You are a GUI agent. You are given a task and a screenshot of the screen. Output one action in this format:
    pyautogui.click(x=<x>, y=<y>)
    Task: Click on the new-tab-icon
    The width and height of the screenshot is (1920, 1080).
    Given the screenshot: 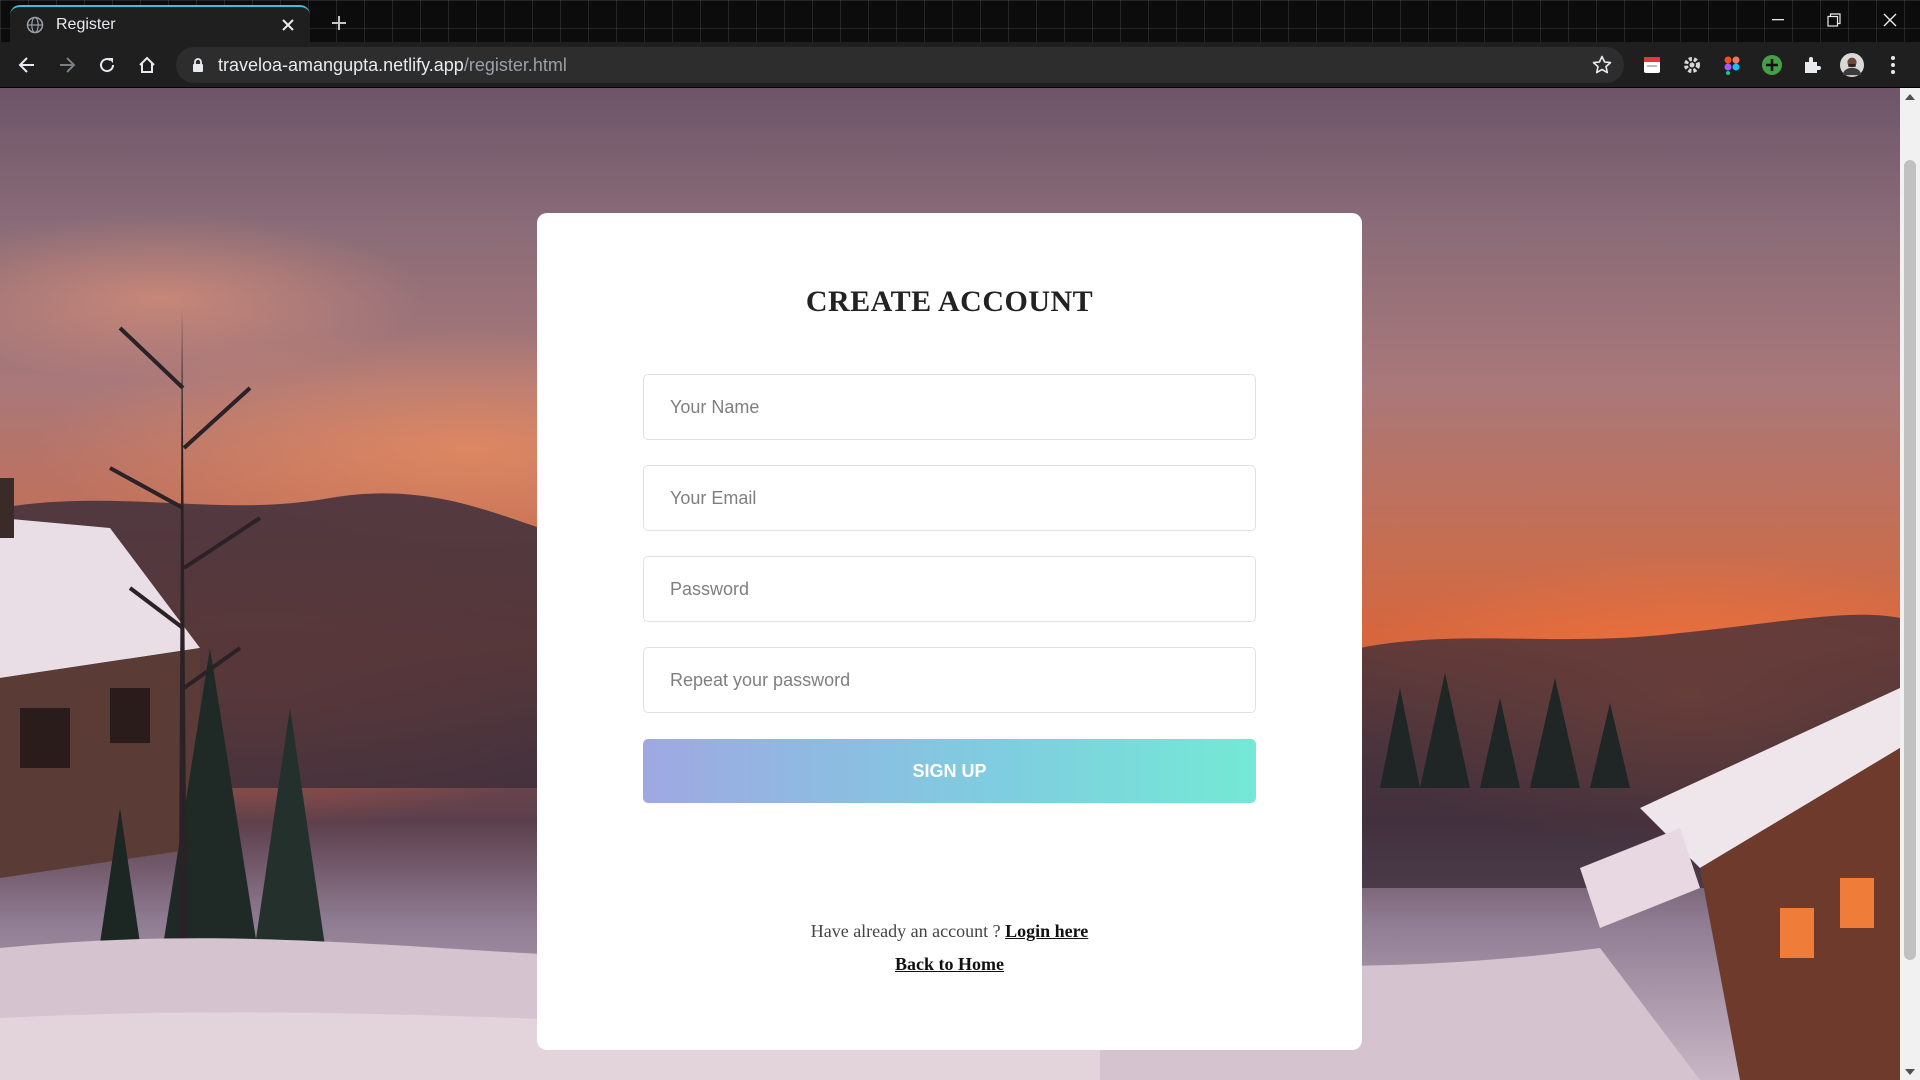 What is the action you would take?
    pyautogui.click(x=339, y=23)
    